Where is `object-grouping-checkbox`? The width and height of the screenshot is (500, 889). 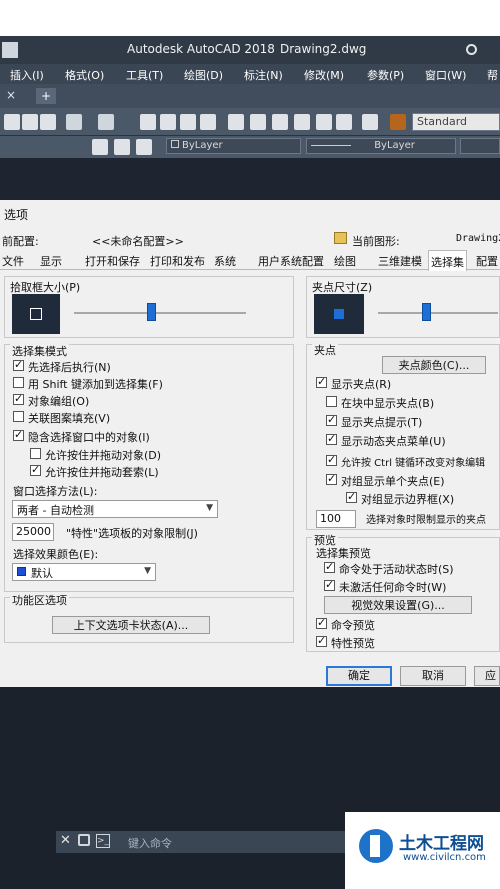
object-grouping-checkbox is located at coordinates (18, 398).